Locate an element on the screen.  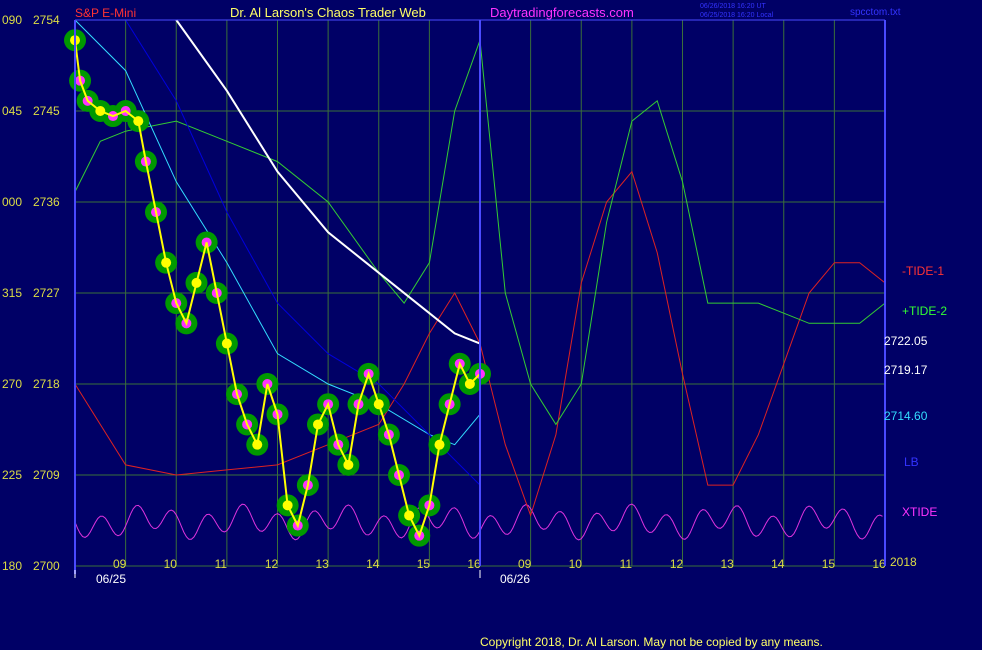
y-tick-left: 090 is located at coordinates (12, 20).